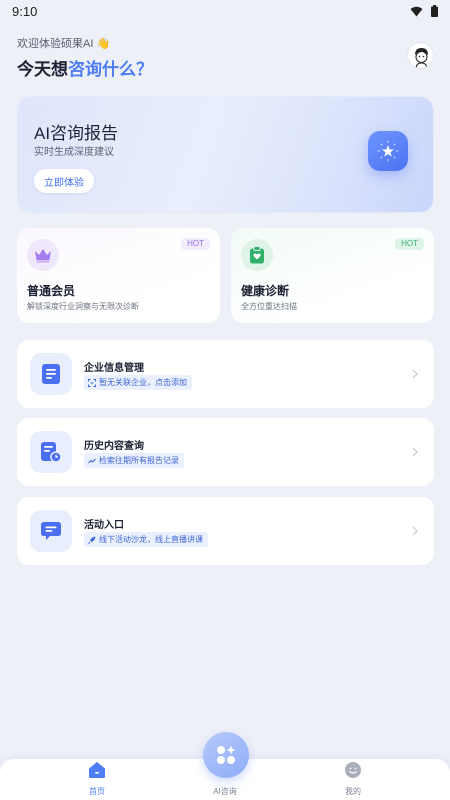  What do you see at coordinates (225, 531) in the screenshot?
I see `list-item-activity: 活动入口 线下活动沙龙，线上直播讲课` at bounding box center [225, 531].